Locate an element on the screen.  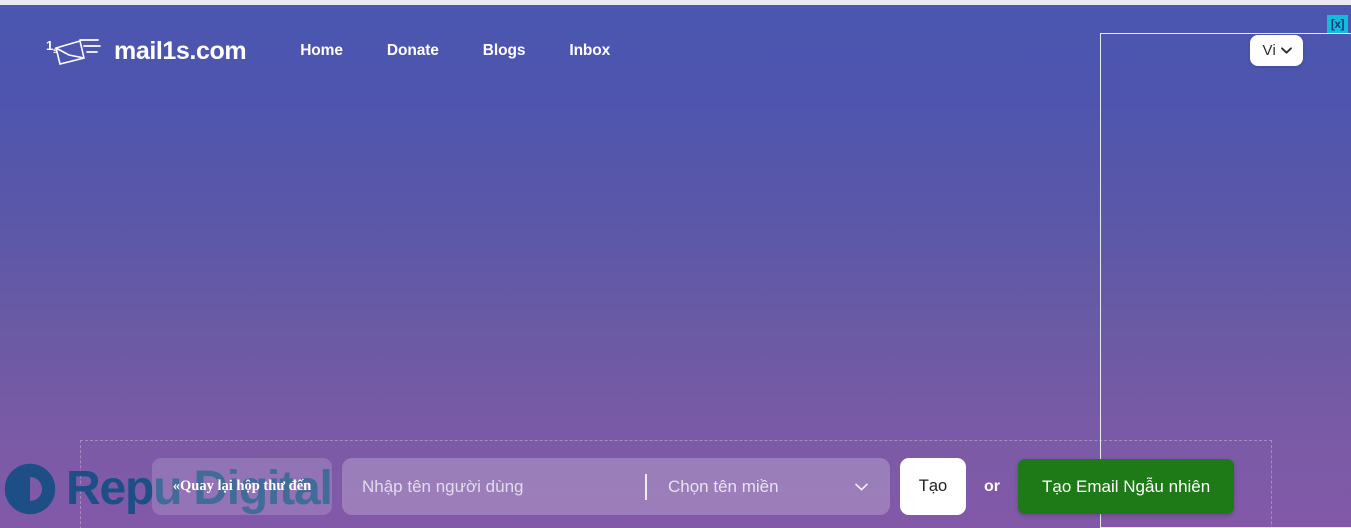
create-email-button: Tạo is located at coordinates (933, 486).